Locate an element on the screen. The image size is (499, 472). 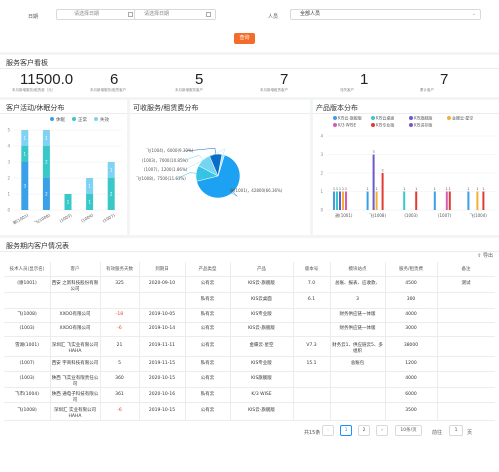
table-cell: (1003) is located at coordinates (27, 378).